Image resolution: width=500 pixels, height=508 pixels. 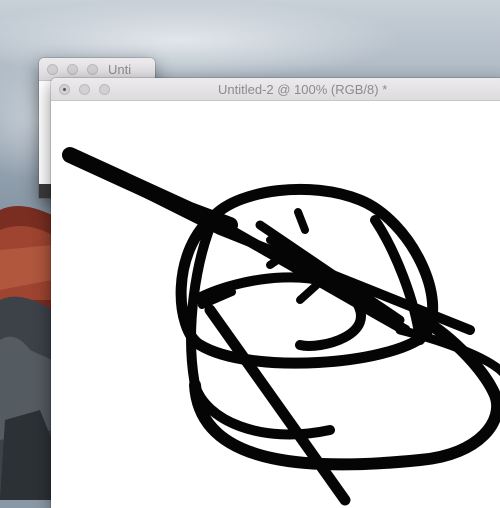 I want to click on unsaved-dot-icon, so click(x=64, y=89).